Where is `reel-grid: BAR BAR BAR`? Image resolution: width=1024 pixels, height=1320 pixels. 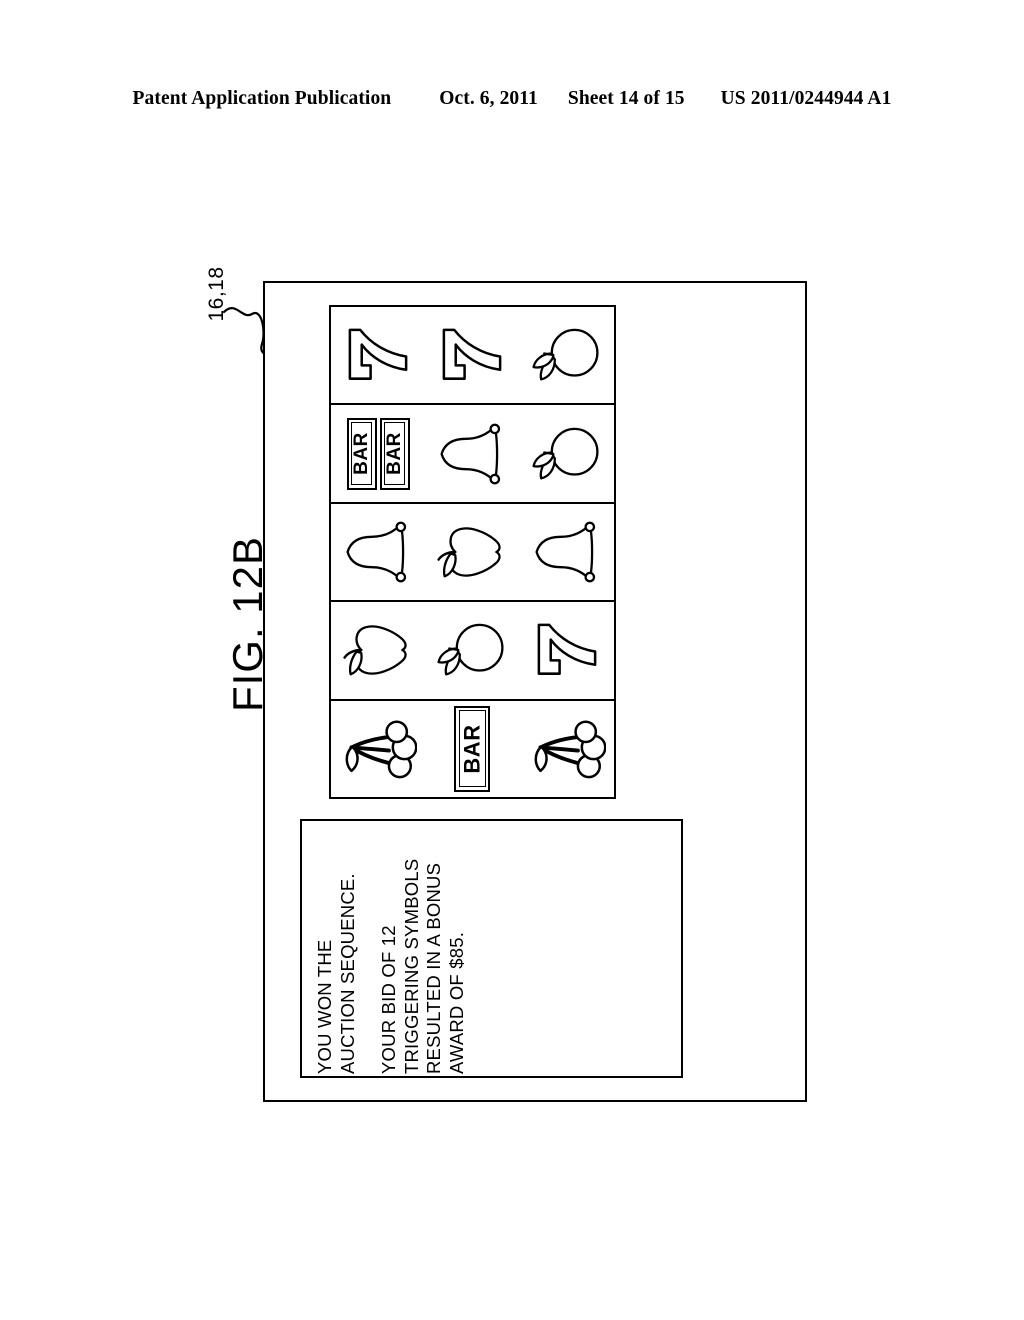
reel-grid: BAR BAR BAR is located at coordinates (472, 552).